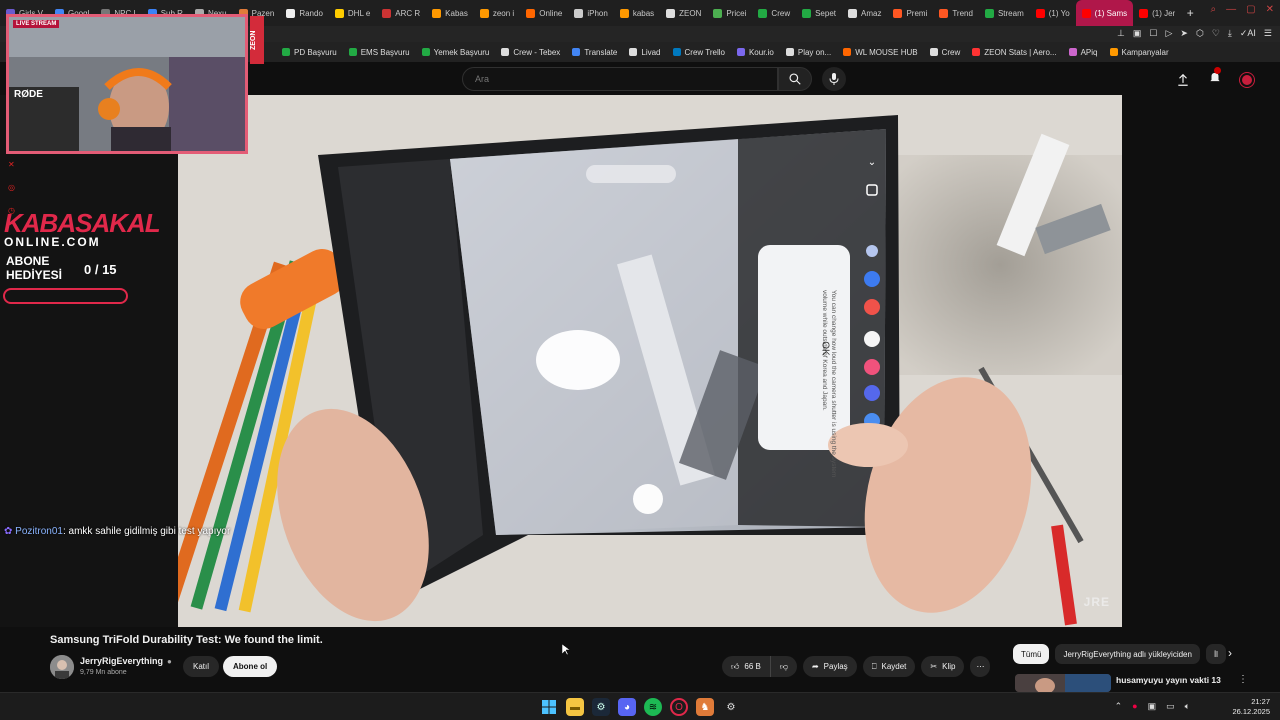 This screenshot has height=720, width=1280. What do you see at coordinates (1119, 706) in the screenshot?
I see `tray-chevron-icon: ⌃` at bounding box center [1119, 706].